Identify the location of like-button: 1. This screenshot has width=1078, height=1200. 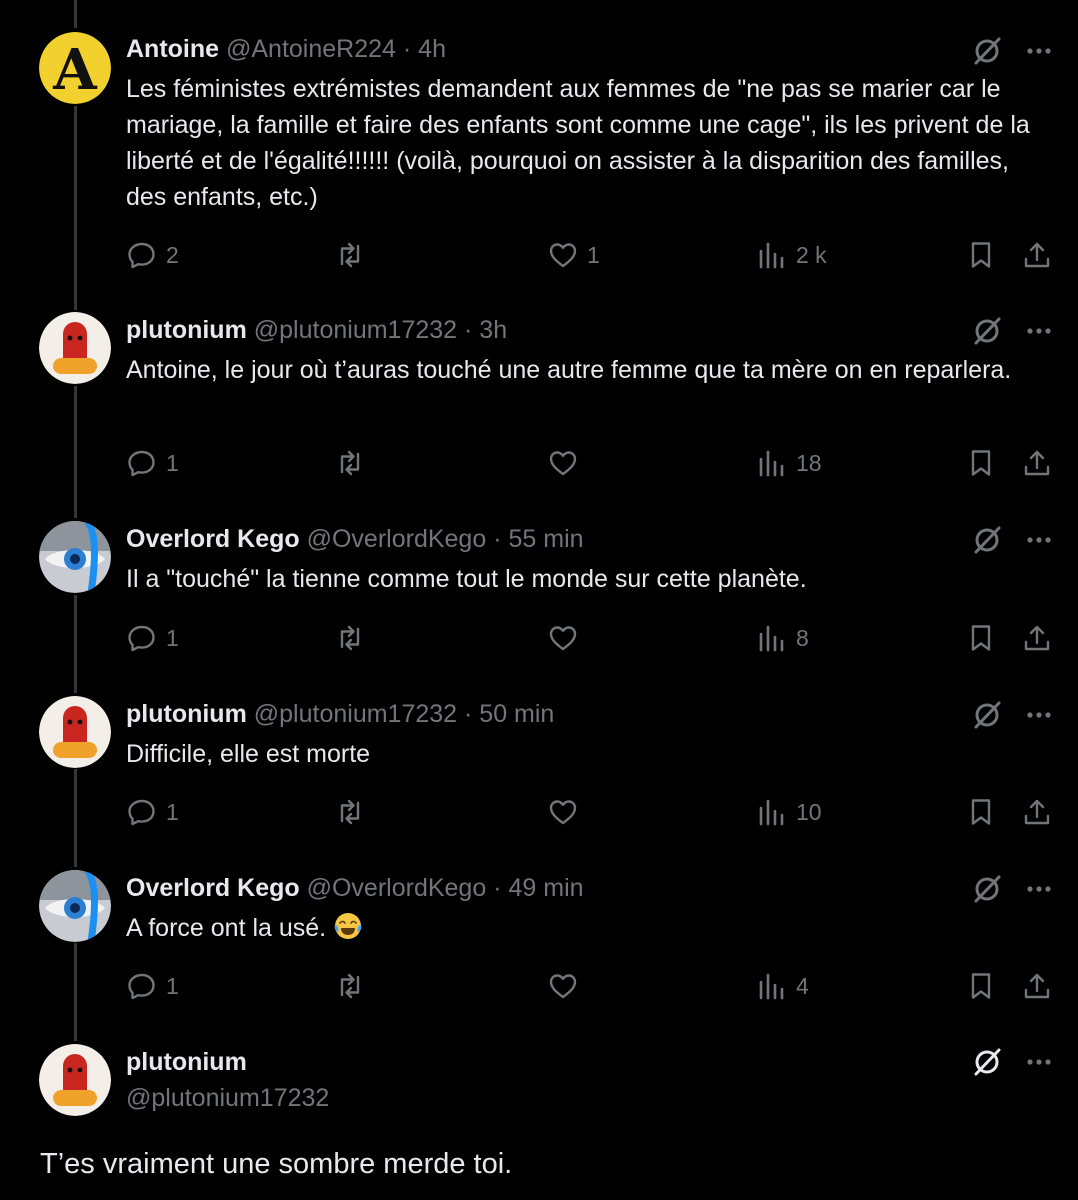
(573, 255).